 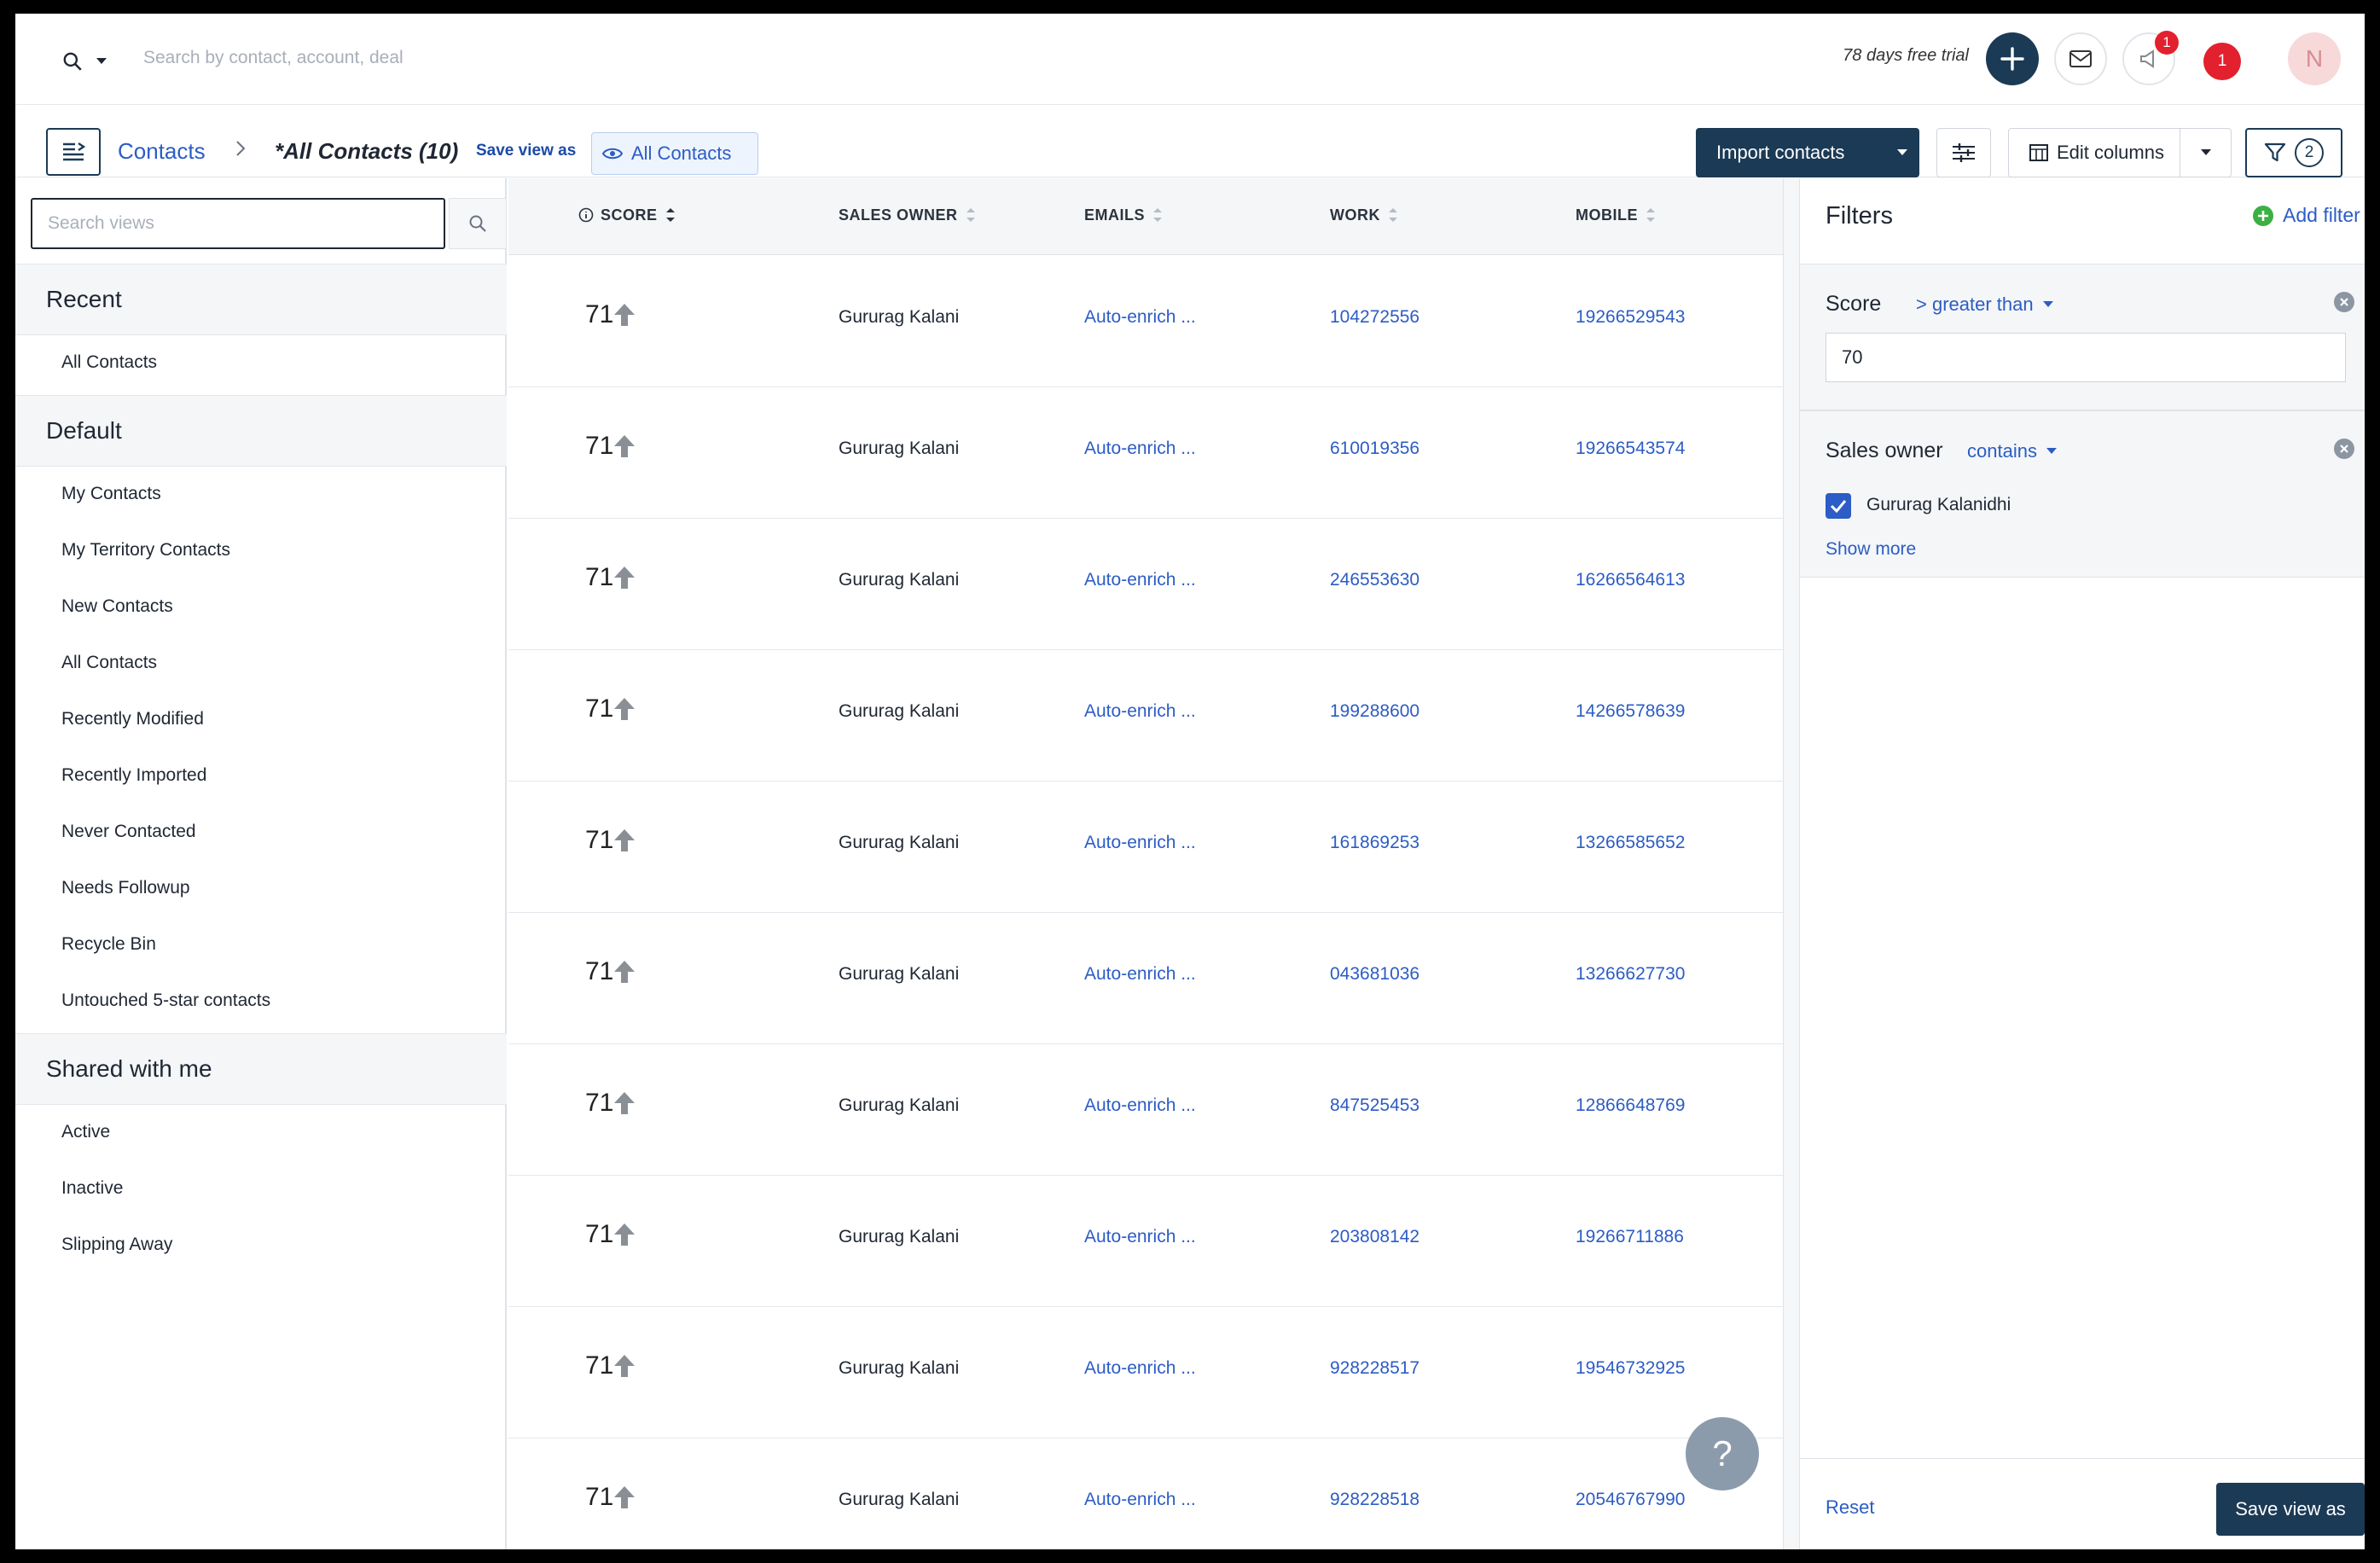 What do you see at coordinates (133, 775) in the screenshot?
I see `view-item-recently-imported: Recently Imported` at bounding box center [133, 775].